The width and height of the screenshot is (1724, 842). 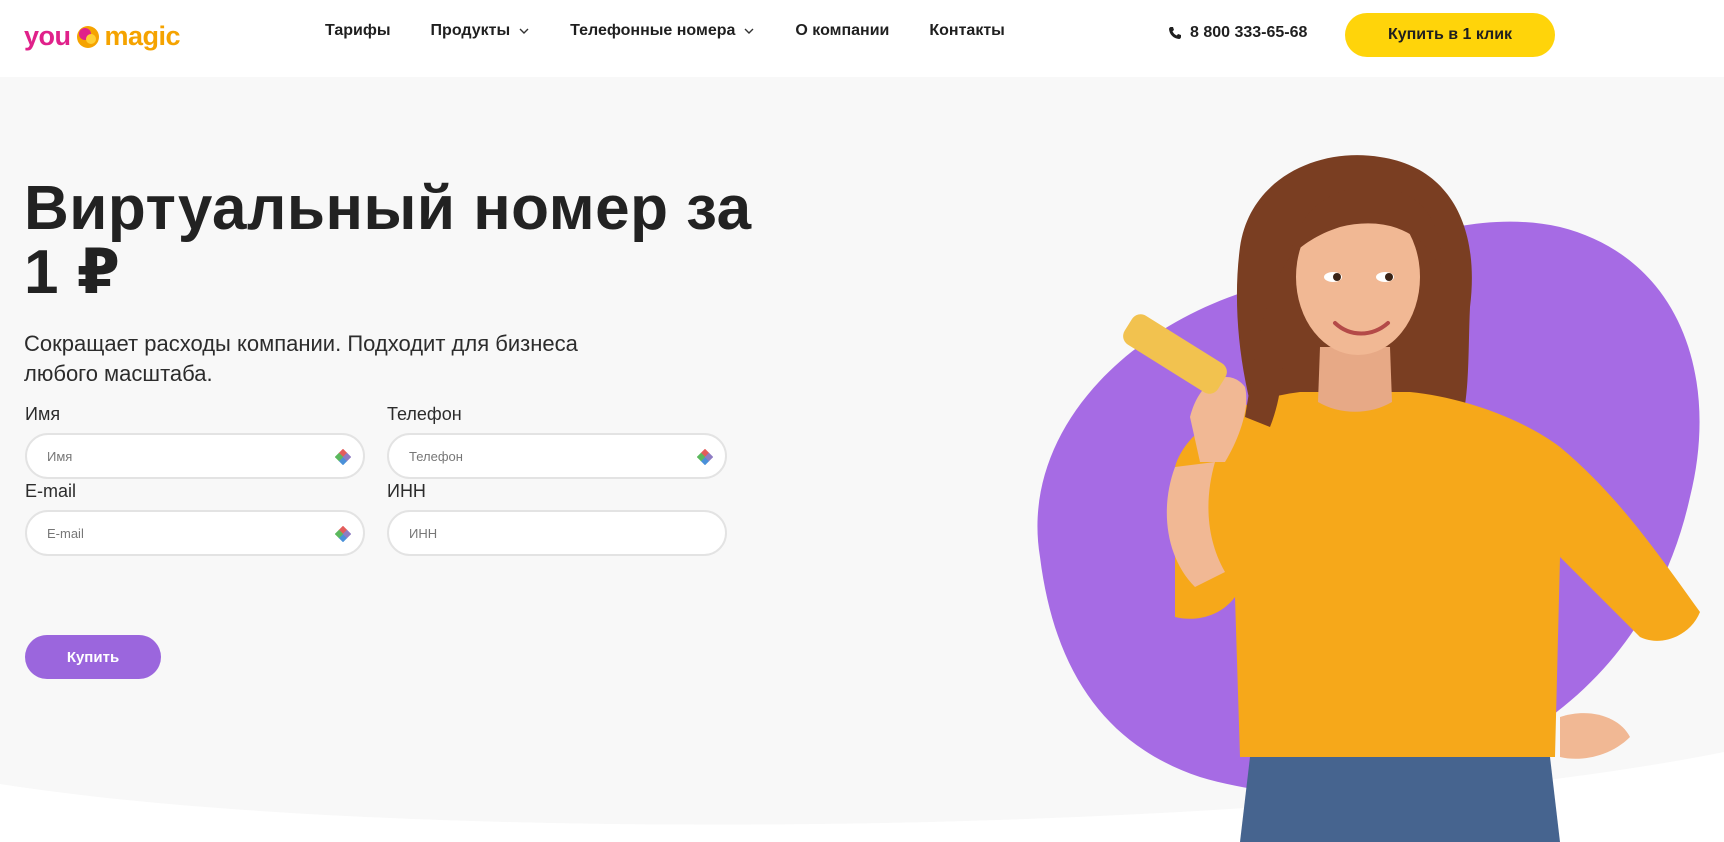 I want to click on nav-item-phone-numbers: Телефонные номера, so click(x=662, y=31).